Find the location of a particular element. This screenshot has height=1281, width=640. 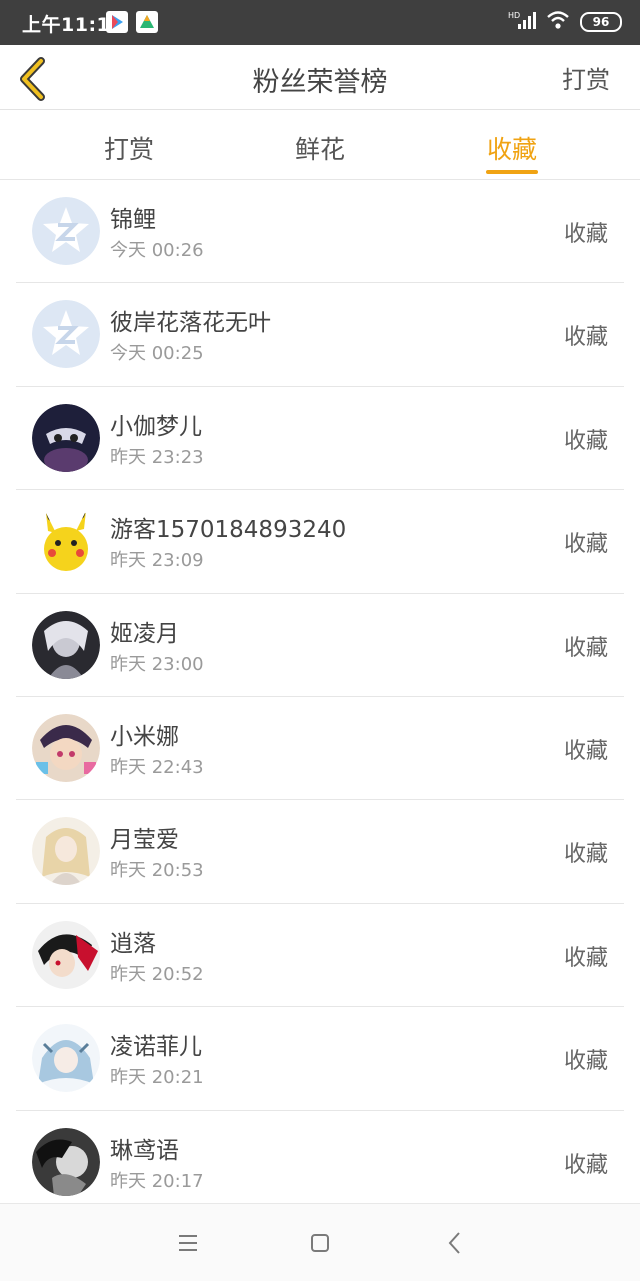

timestamp: 昨天 20:52 is located at coordinates (157, 974).